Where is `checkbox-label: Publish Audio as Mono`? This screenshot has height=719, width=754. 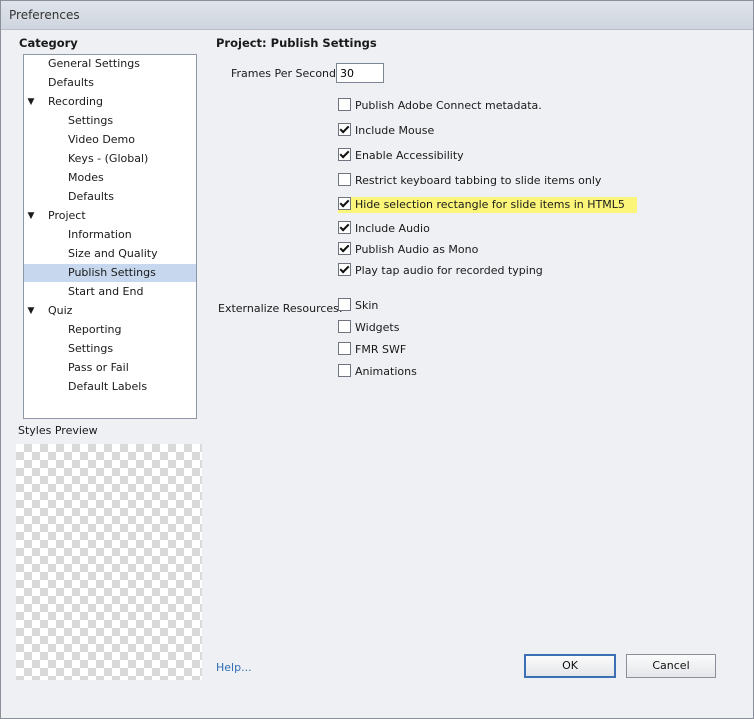
checkbox-label: Publish Audio as Mono is located at coordinates (417, 249).